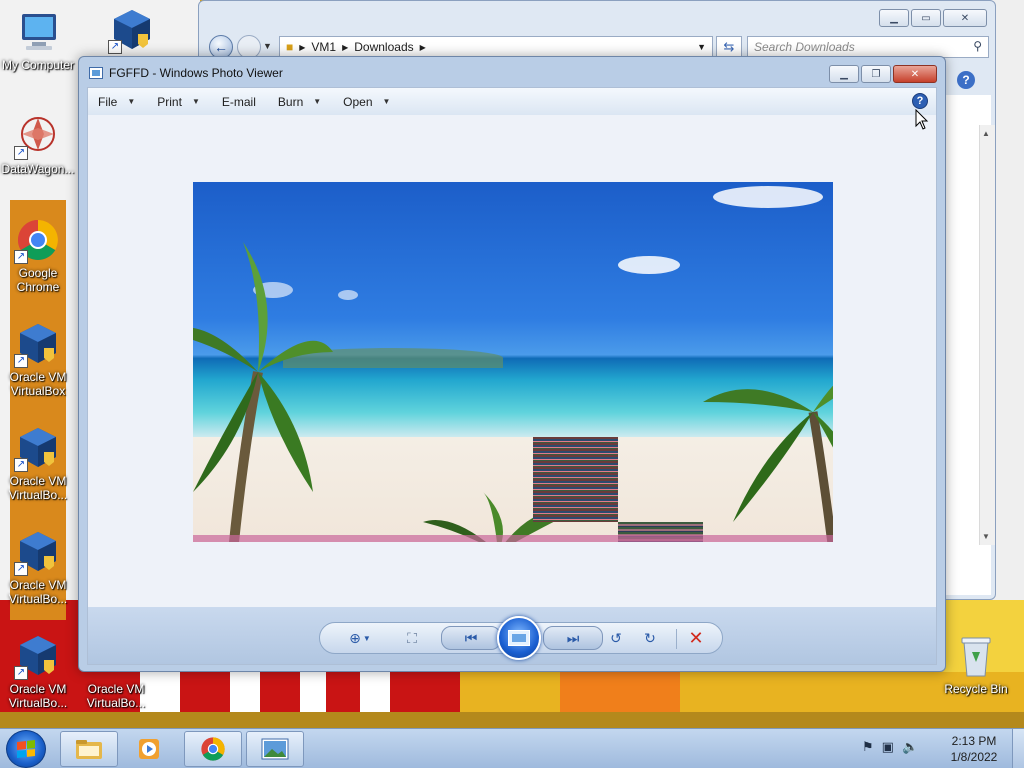 The height and width of the screenshot is (768, 1024). What do you see at coordinates (804, 47) in the screenshot?
I see `search-placeholder: Search Downloads` at bounding box center [804, 47].